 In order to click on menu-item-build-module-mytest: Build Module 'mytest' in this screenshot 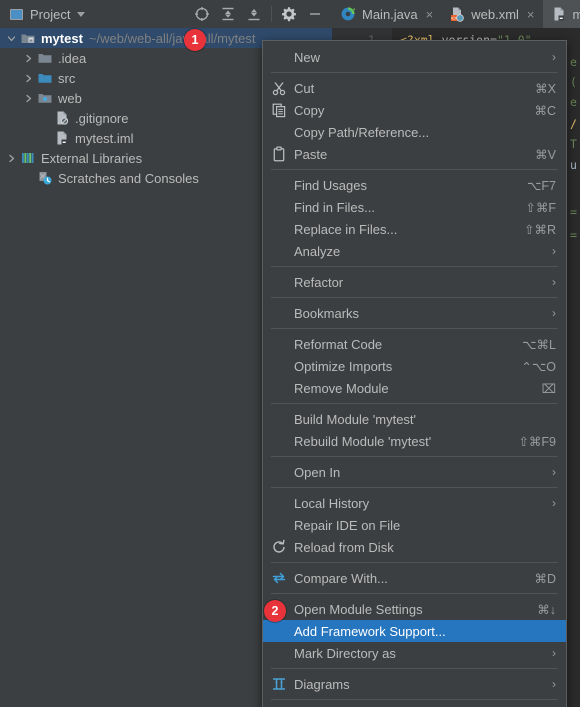, I will do `click(414, 419)`.